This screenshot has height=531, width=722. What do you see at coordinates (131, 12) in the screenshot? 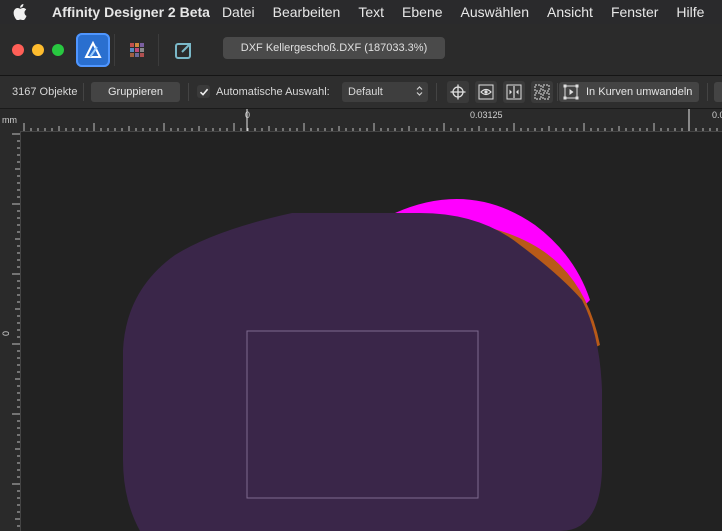
I see `app-name-menu: Affinity Designer 2 Beta` at bounding box center [131, 12].